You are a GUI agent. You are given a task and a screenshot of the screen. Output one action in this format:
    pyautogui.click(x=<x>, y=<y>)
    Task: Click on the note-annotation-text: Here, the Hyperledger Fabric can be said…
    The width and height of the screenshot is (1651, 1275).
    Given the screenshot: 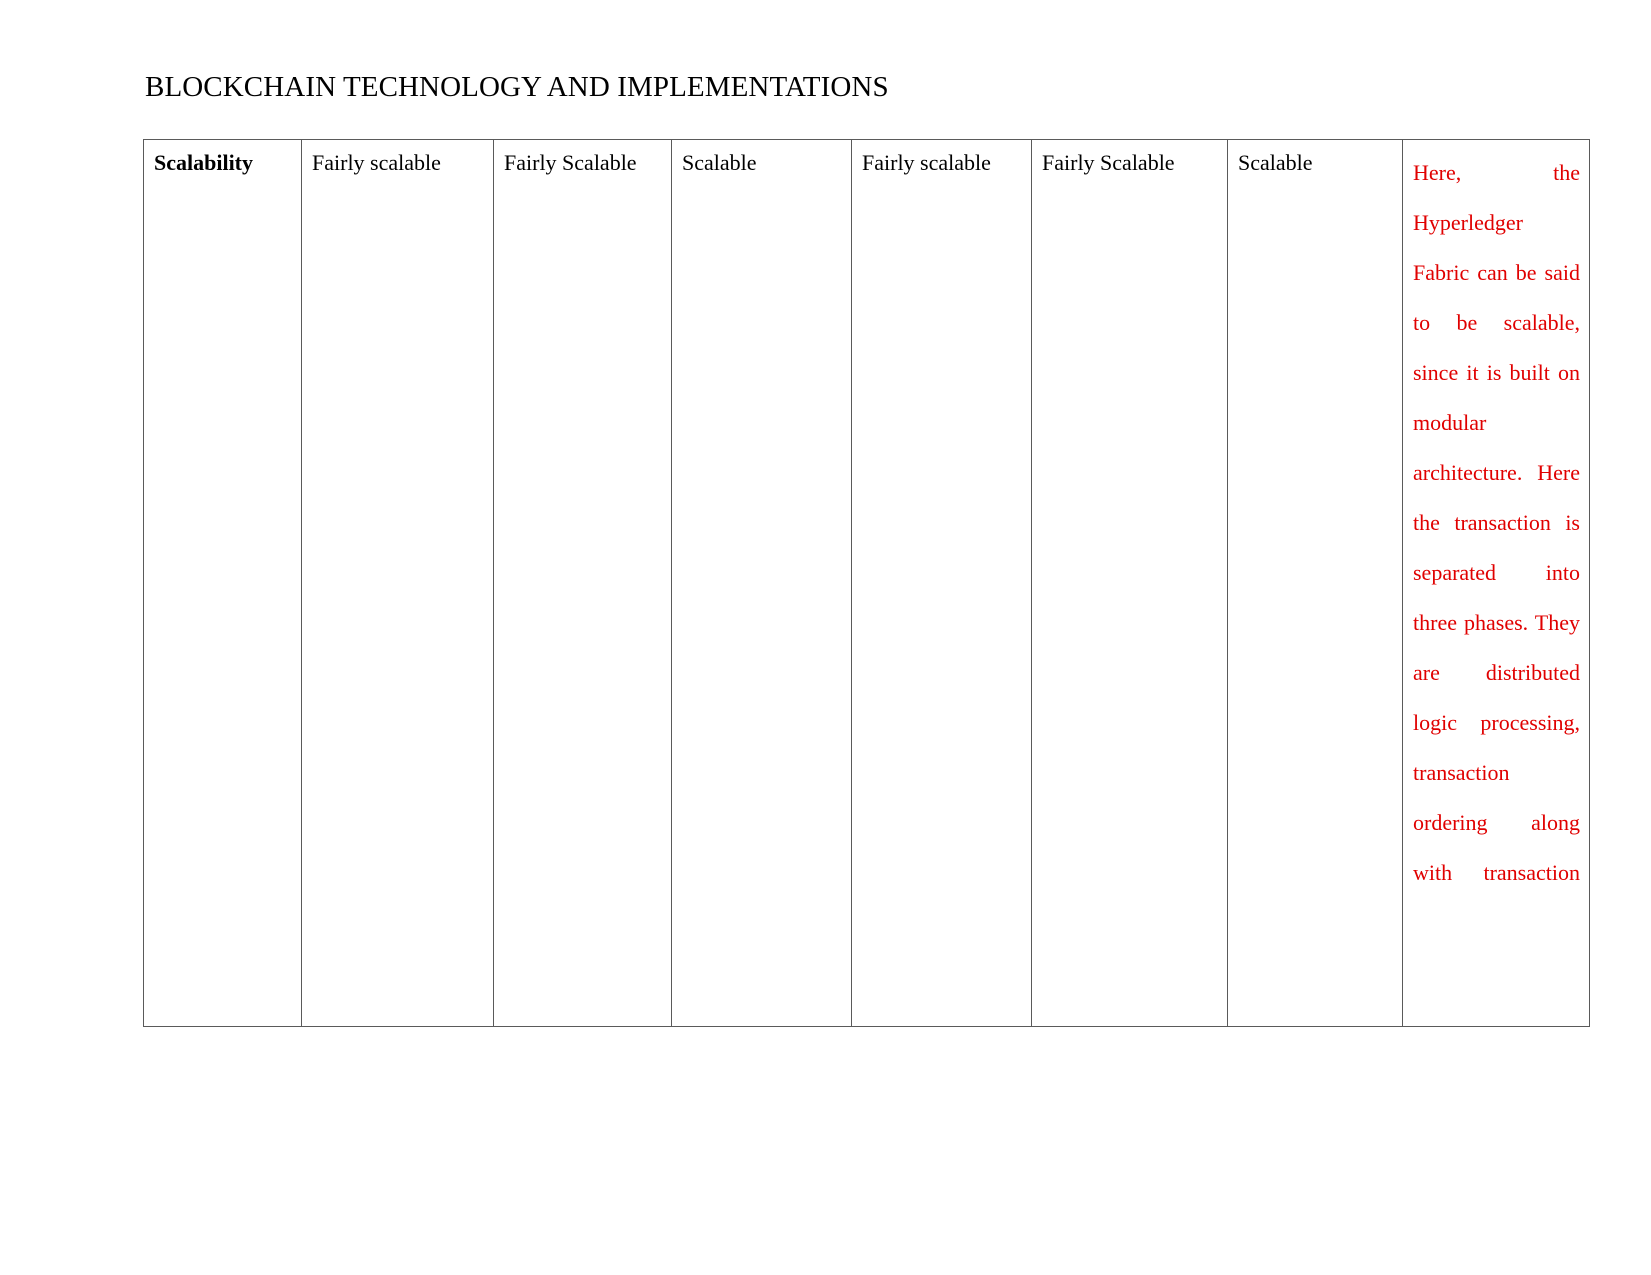 What is the action you would take?
    pyautogui.click(x=1496, y=522)
    